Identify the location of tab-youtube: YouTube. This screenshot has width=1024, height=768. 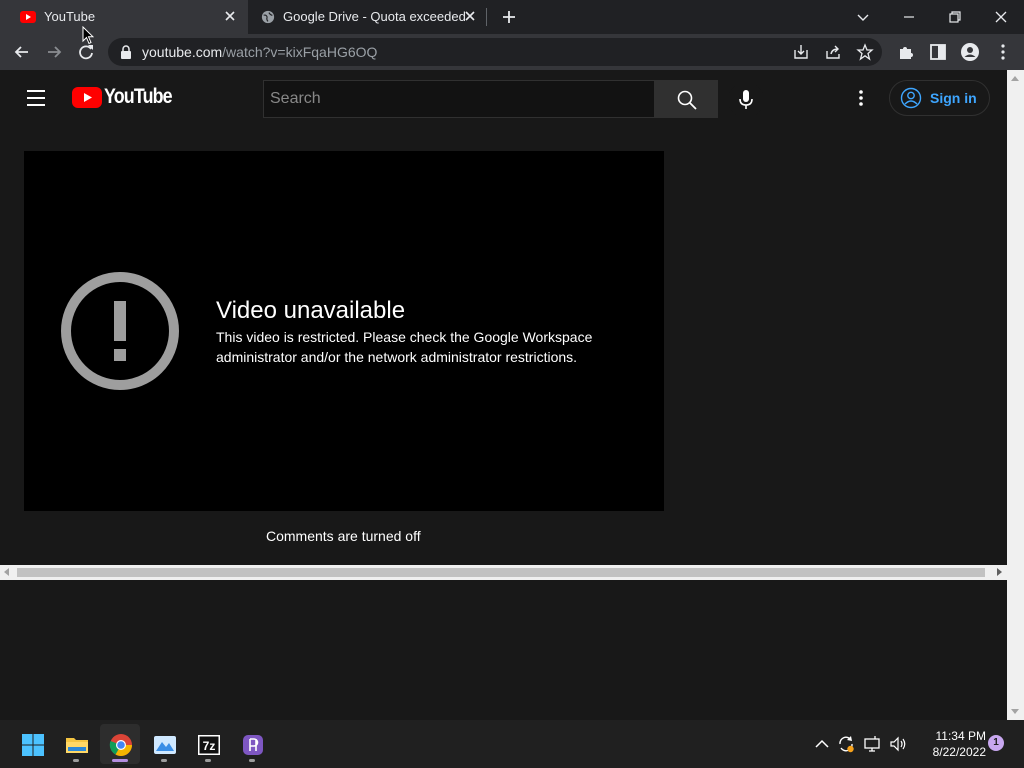
(124, 17).